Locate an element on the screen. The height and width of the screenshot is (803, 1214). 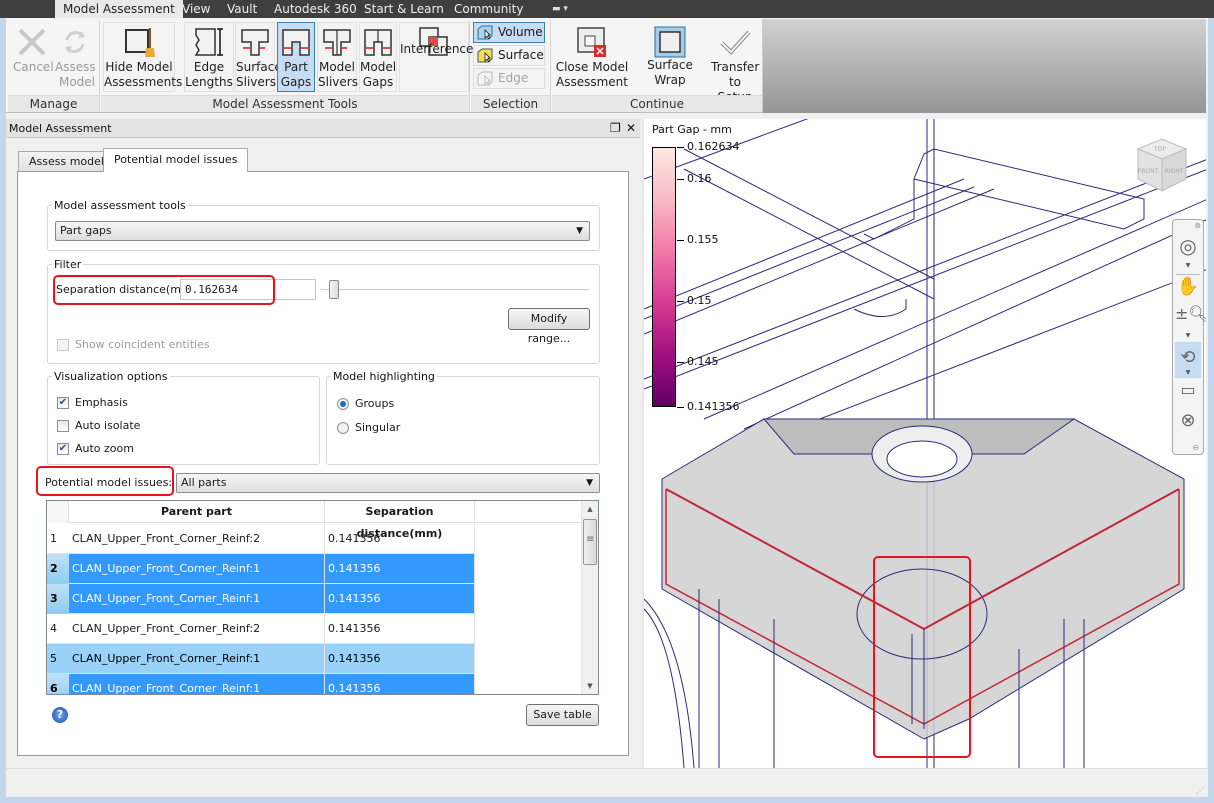
checkmark-icon: ✔ is located at coordinates (63, 403).